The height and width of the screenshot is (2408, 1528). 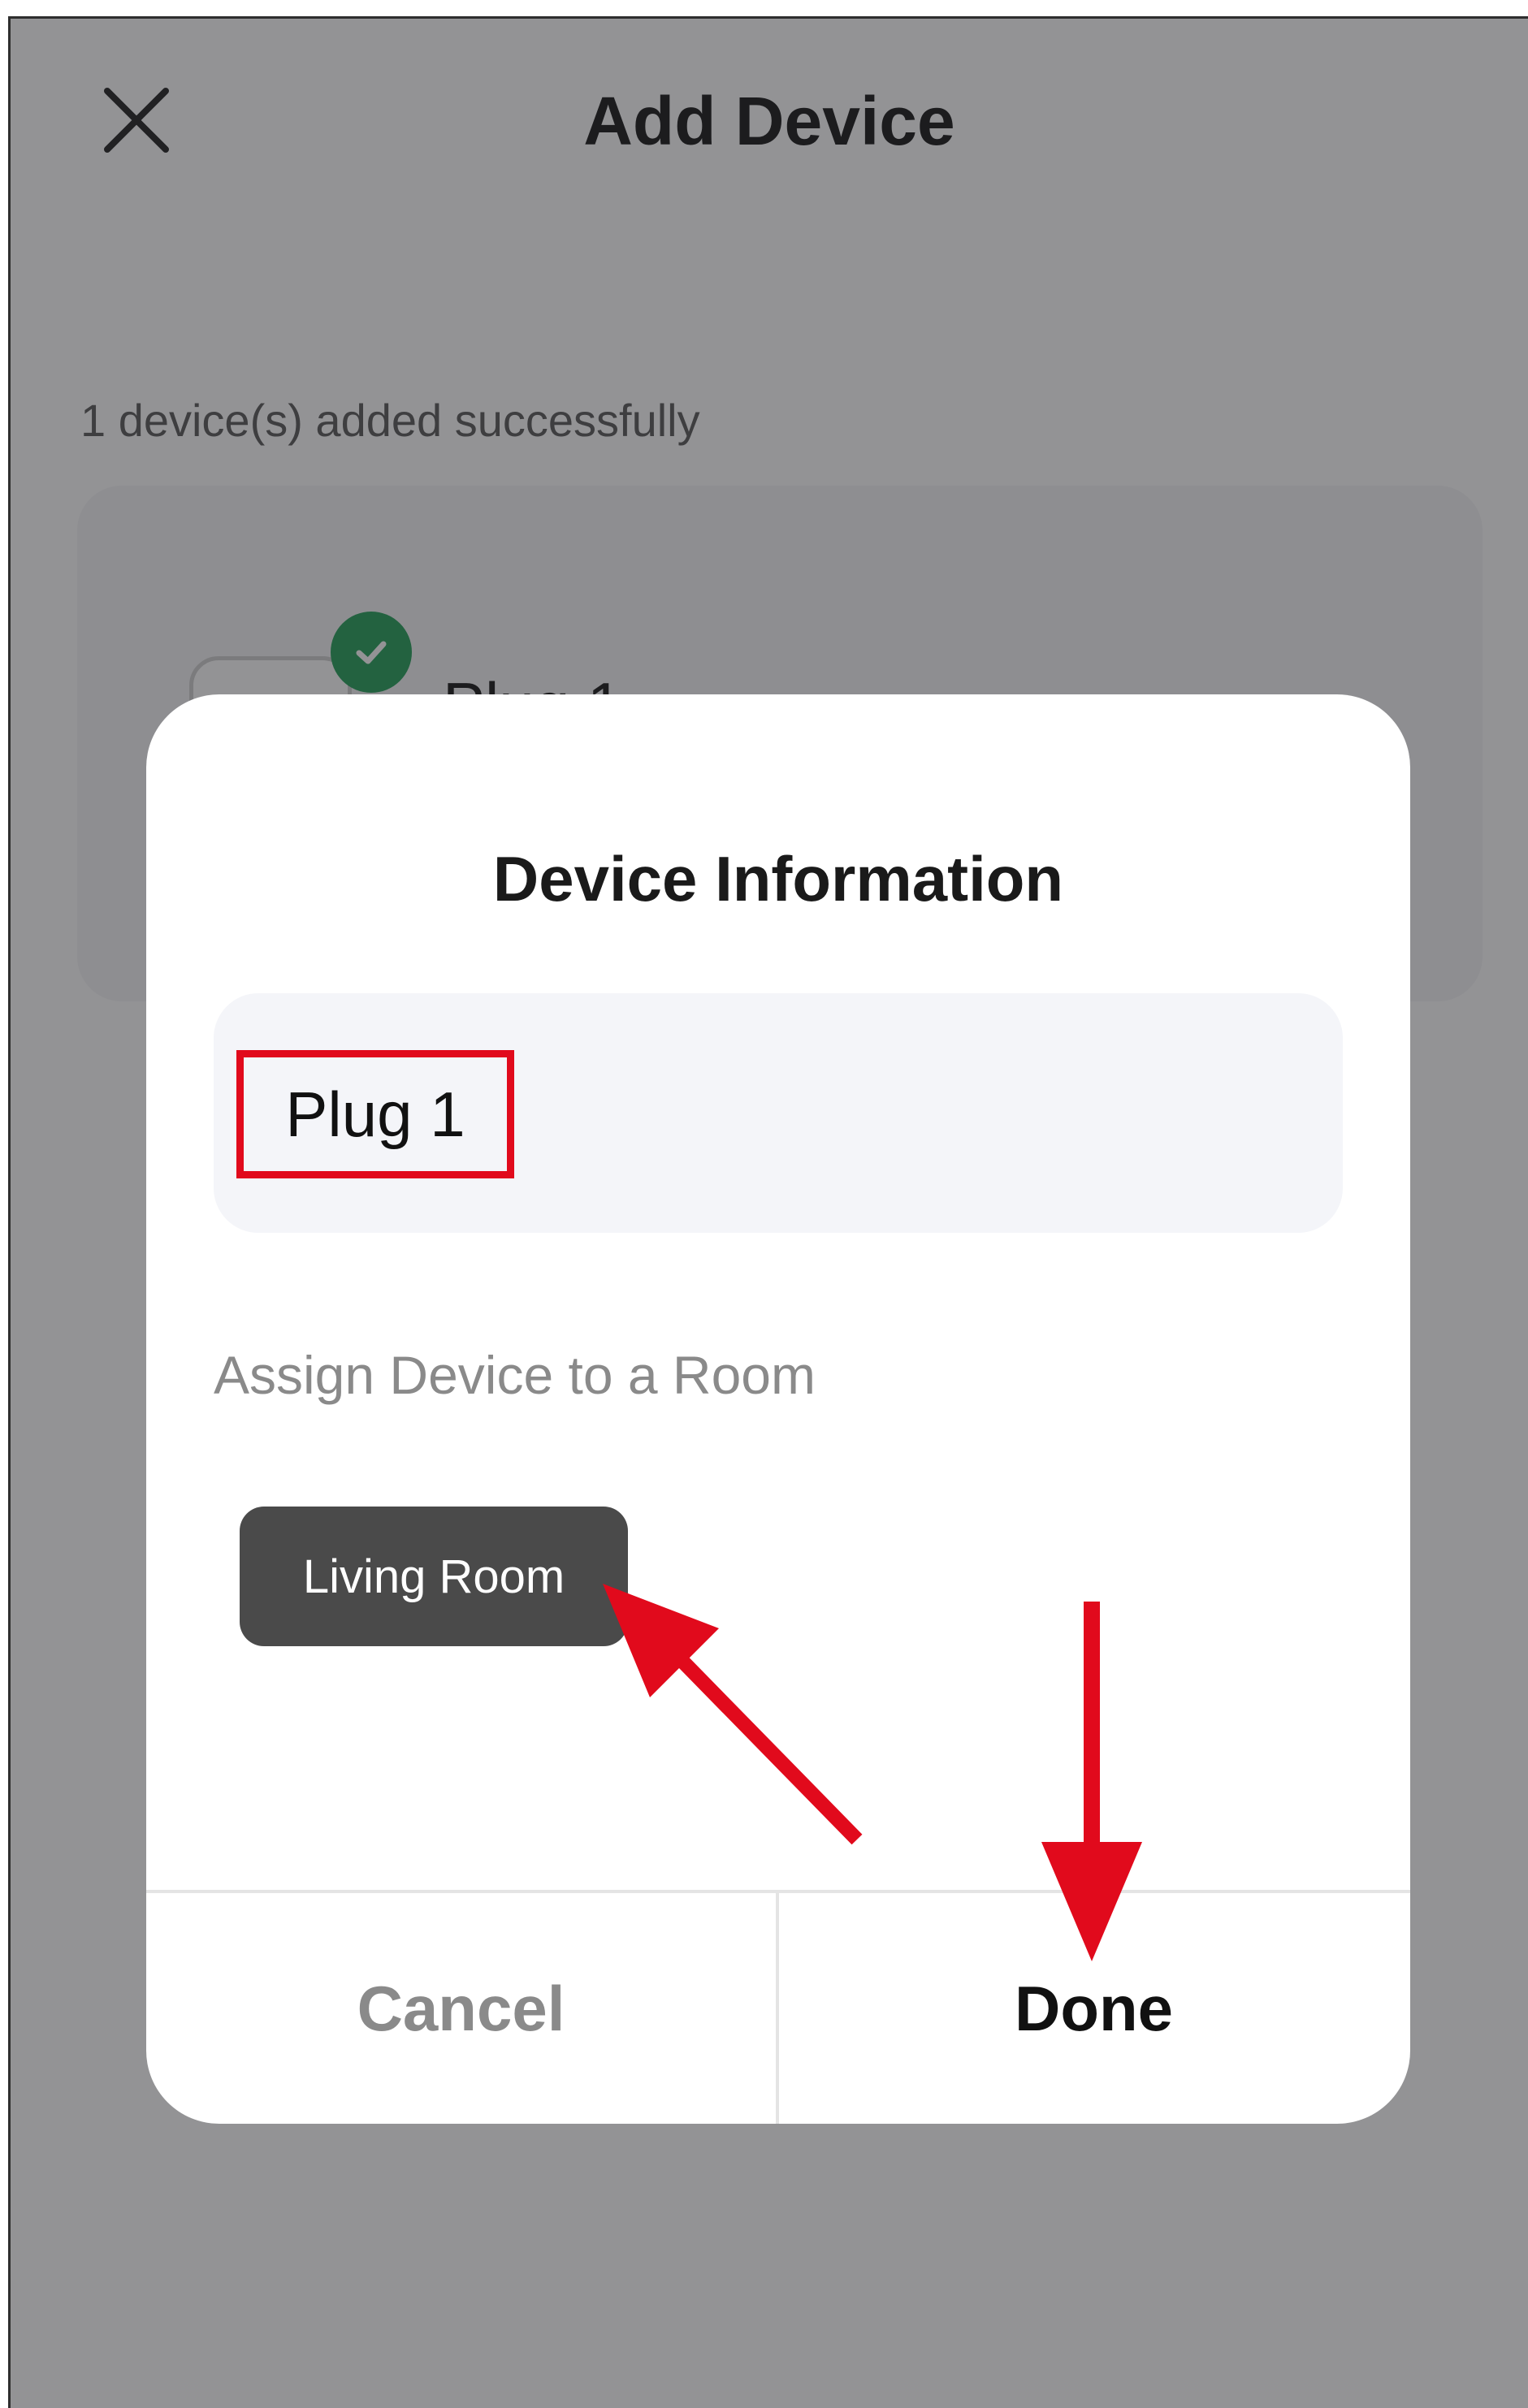 What do you see at coordinates (778, 1113) in the screenshot?
I see `device-name-field: Plug 1` at bounding box center [778, 1113].